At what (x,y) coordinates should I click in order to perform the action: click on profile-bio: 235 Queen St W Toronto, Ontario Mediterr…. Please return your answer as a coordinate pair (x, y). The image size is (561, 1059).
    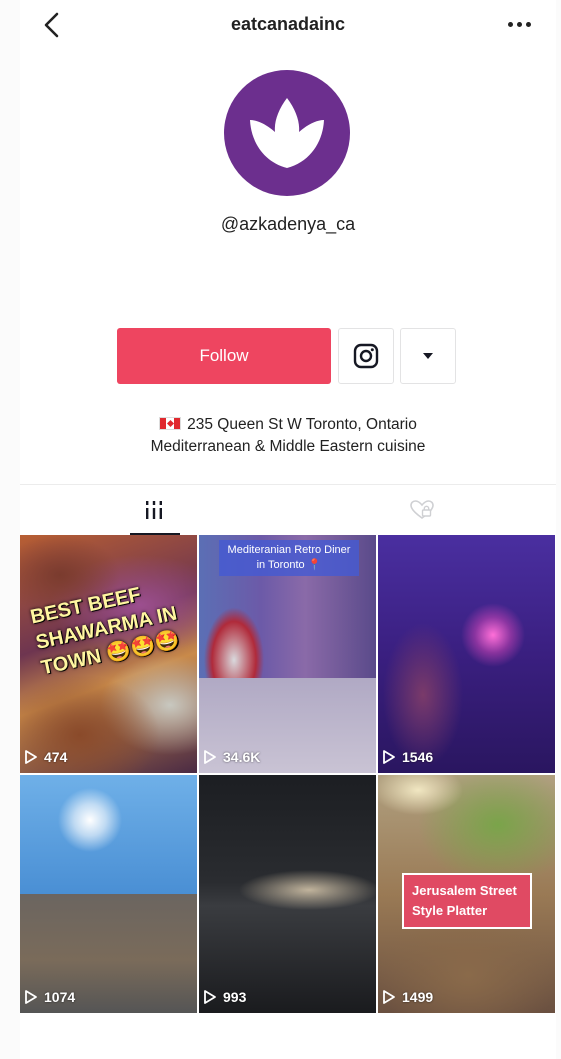
    Looking at the image, I should click on (288, 436).